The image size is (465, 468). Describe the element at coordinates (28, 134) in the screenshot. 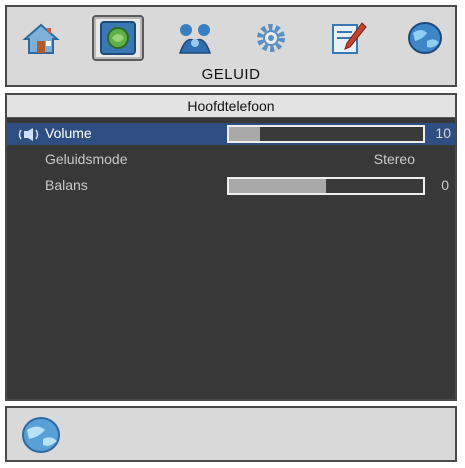

I see `speaker-icon` at that location.